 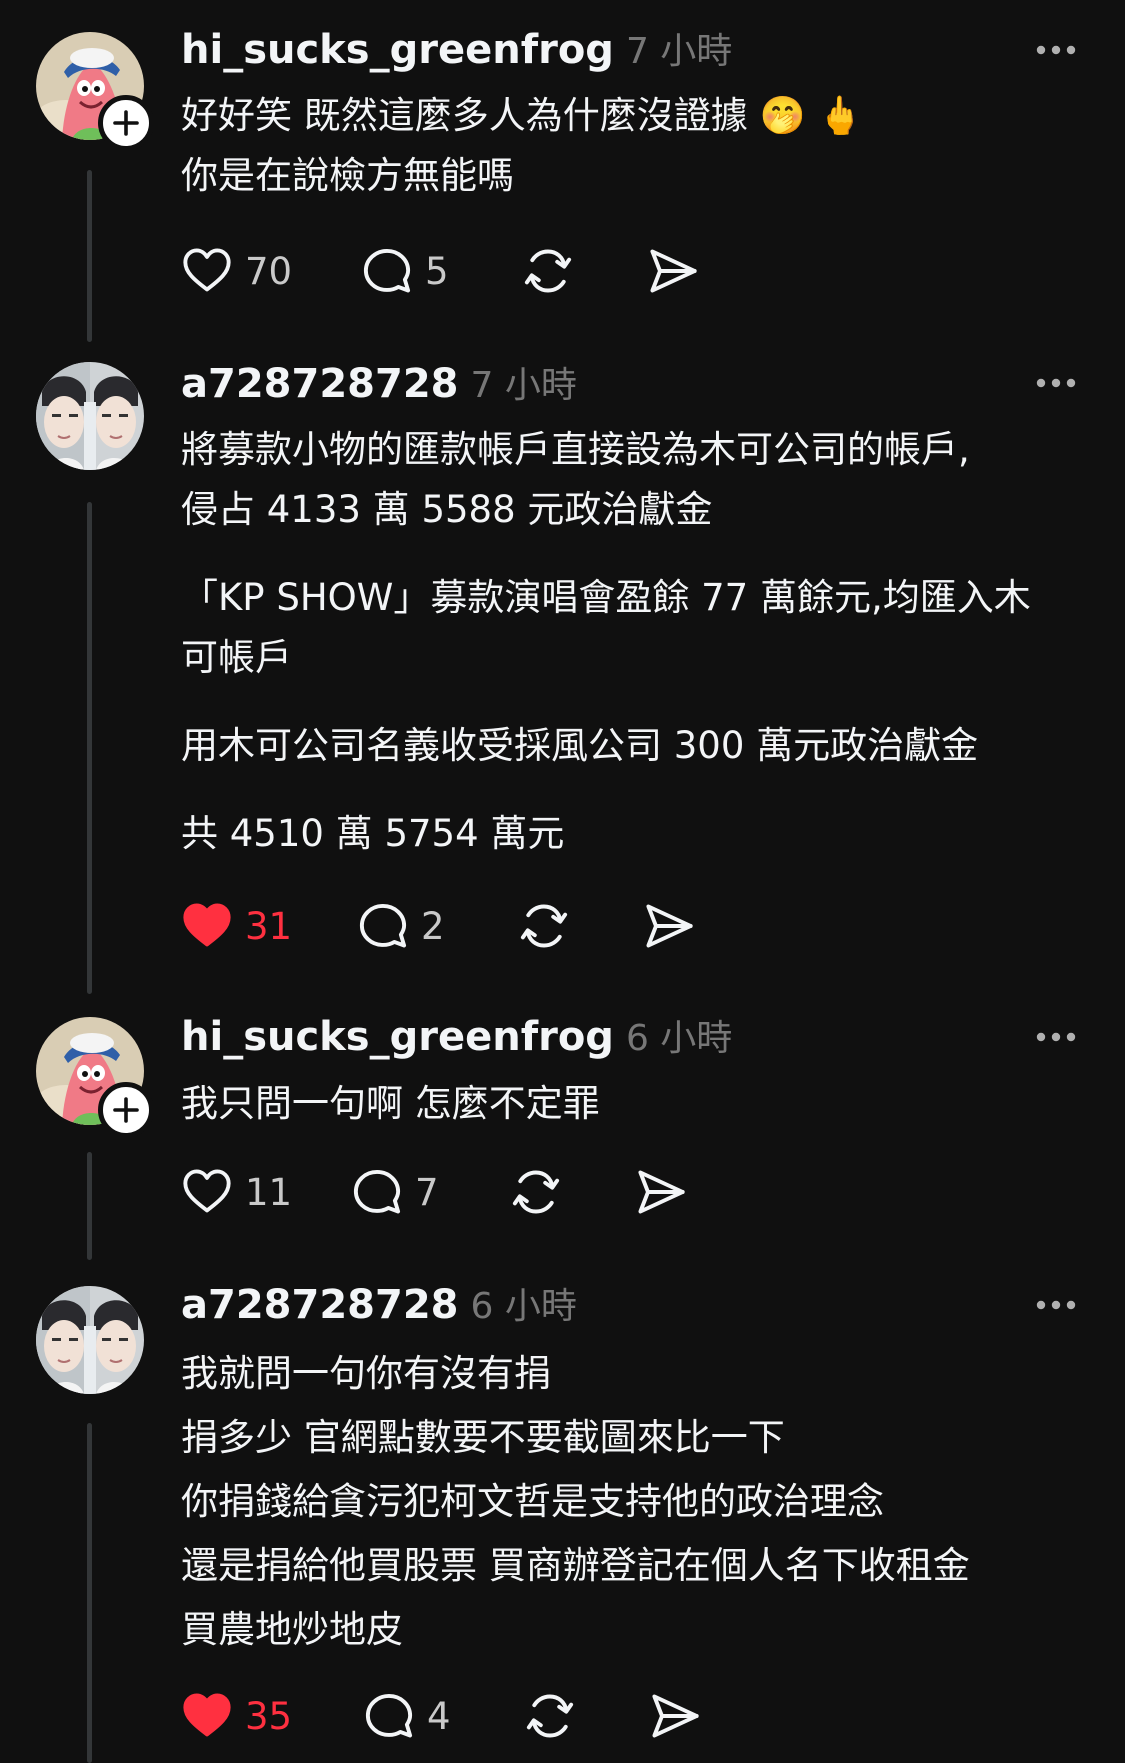 I want to click on post-paragraph: 共 4510 萬 5754 萬元, so click(x=373, y=833).